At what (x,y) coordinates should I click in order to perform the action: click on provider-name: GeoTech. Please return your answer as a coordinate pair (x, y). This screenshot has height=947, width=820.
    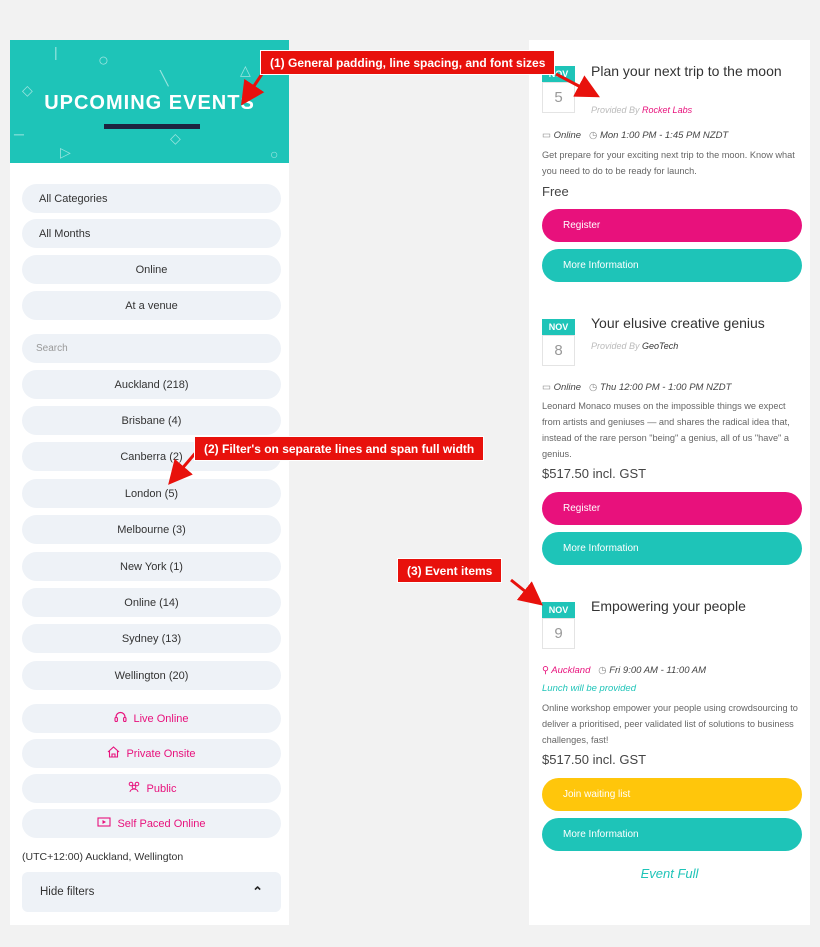
    Looking at the image, I should click on (660, 346).